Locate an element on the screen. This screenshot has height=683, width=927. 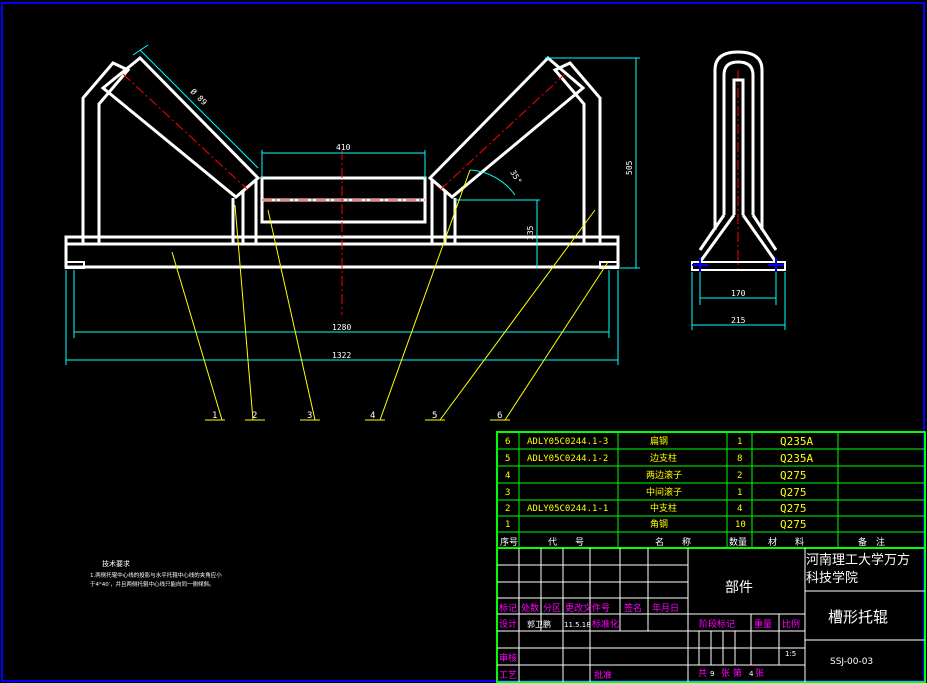
balloon-2: 2 is located at coordinates (254, 416).